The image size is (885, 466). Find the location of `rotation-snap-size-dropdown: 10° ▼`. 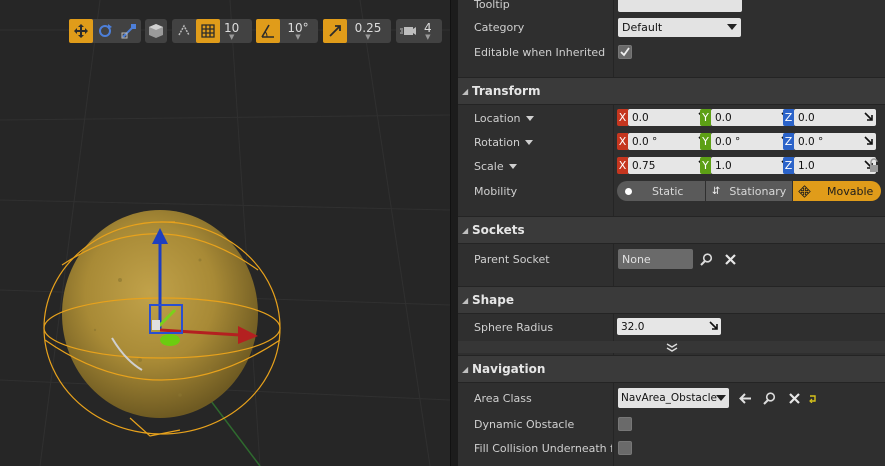

rotation-snap-size-dropdown: 10° ▼ is located at coordinates (298, 31).